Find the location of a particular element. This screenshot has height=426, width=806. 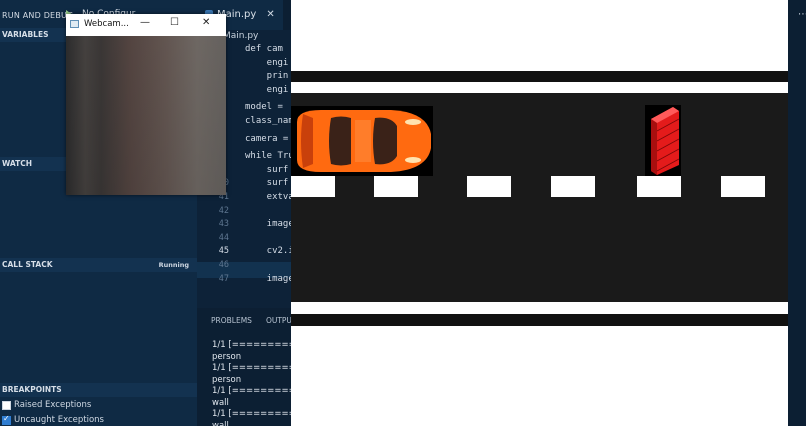

line-number: 44 is located at coordinates (223, 237).